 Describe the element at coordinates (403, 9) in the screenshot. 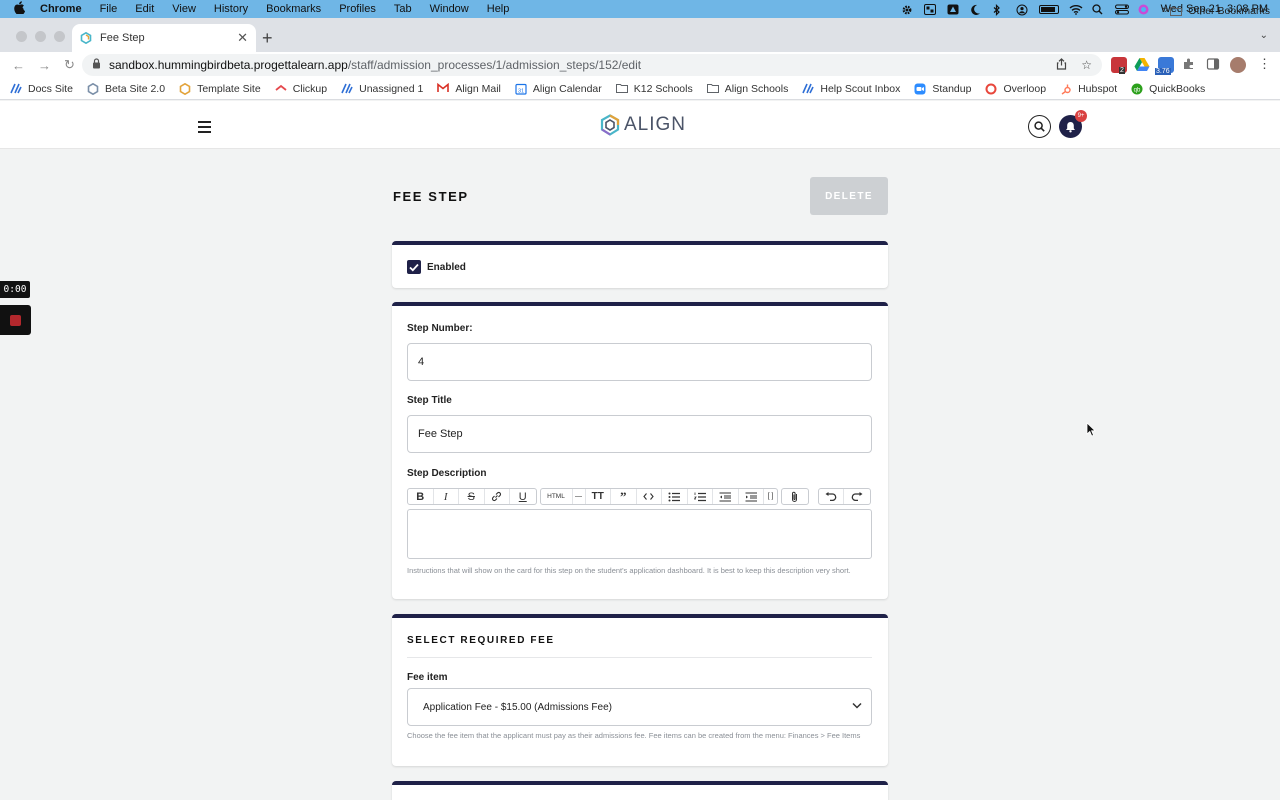

I see `menu-tab: Tab` at that location.